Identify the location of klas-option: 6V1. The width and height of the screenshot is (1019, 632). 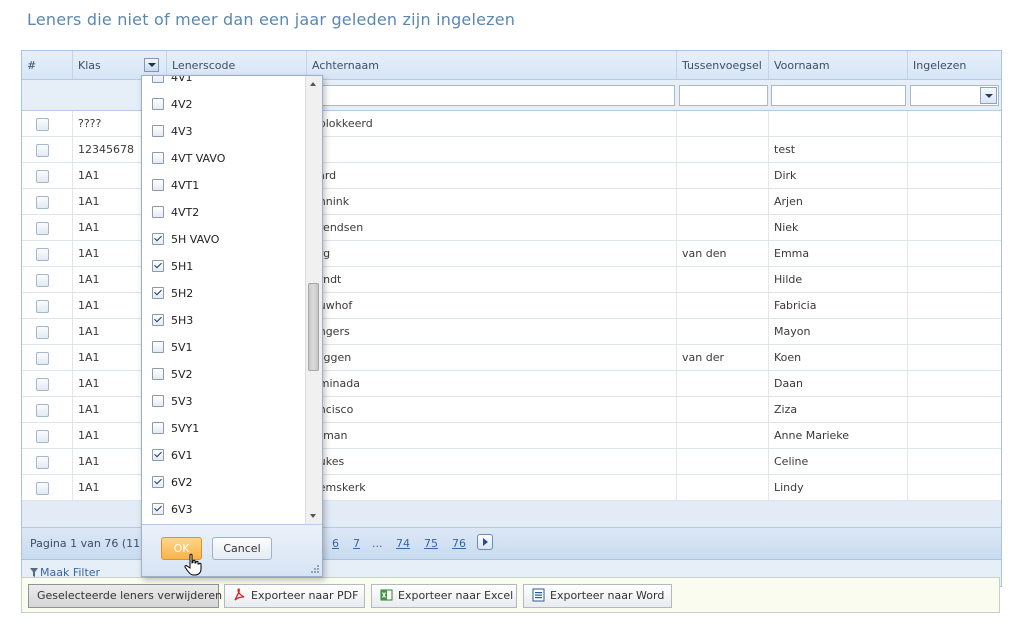
(172, 456).